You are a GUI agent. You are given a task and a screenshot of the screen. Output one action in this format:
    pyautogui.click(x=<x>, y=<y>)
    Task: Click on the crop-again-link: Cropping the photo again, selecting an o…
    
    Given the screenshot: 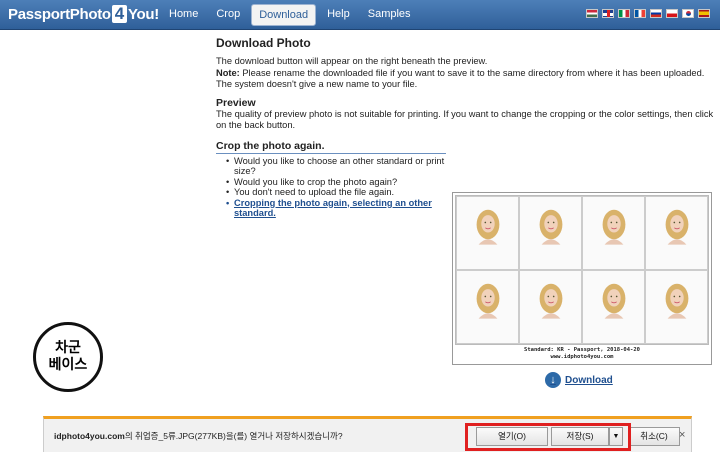 What is the action you would take?
    pyautogui.click(x=336, y=208)
    